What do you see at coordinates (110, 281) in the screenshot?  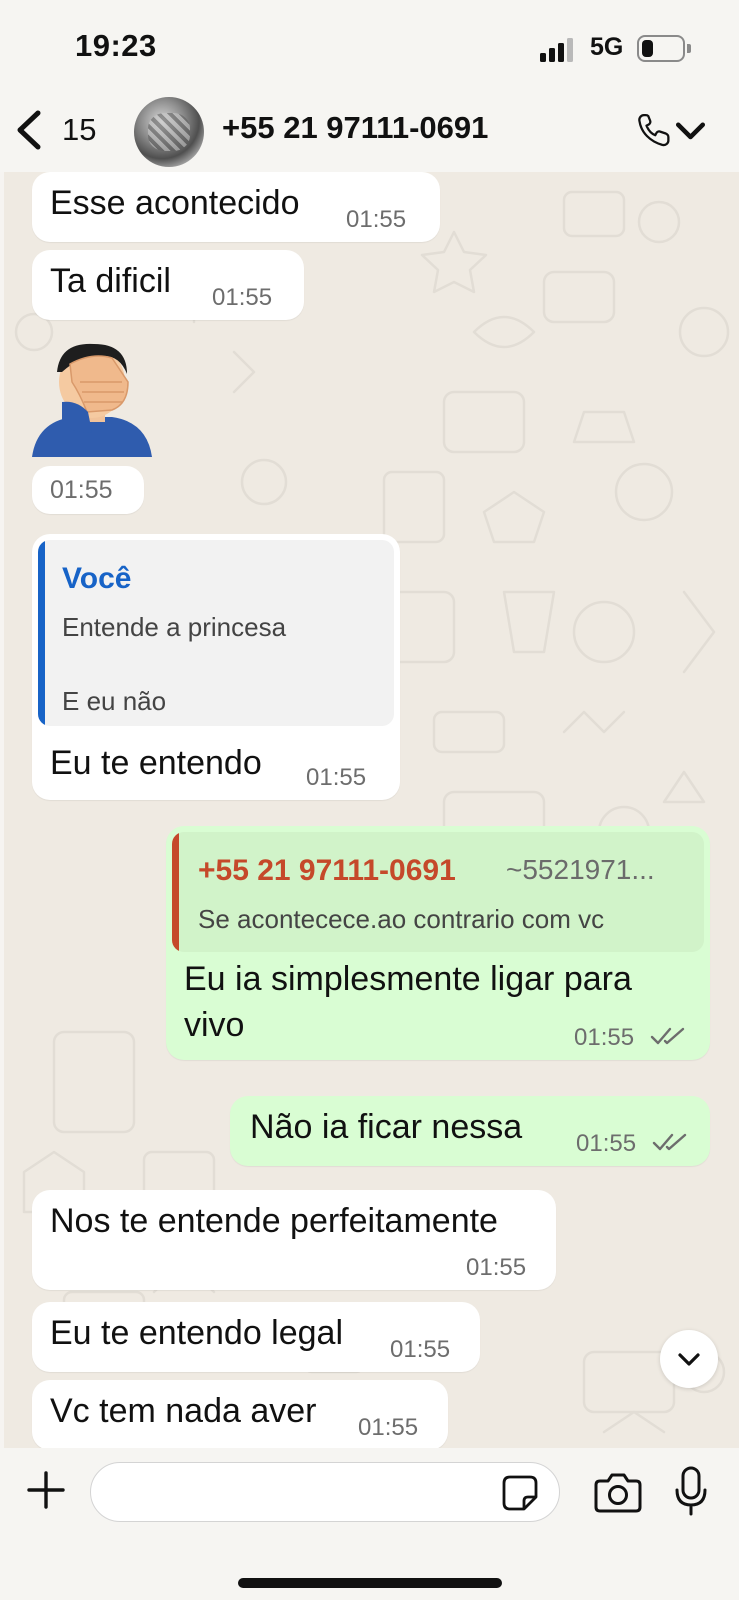 I see `message-text: Ta dificil` at bounding box center [110, 281].